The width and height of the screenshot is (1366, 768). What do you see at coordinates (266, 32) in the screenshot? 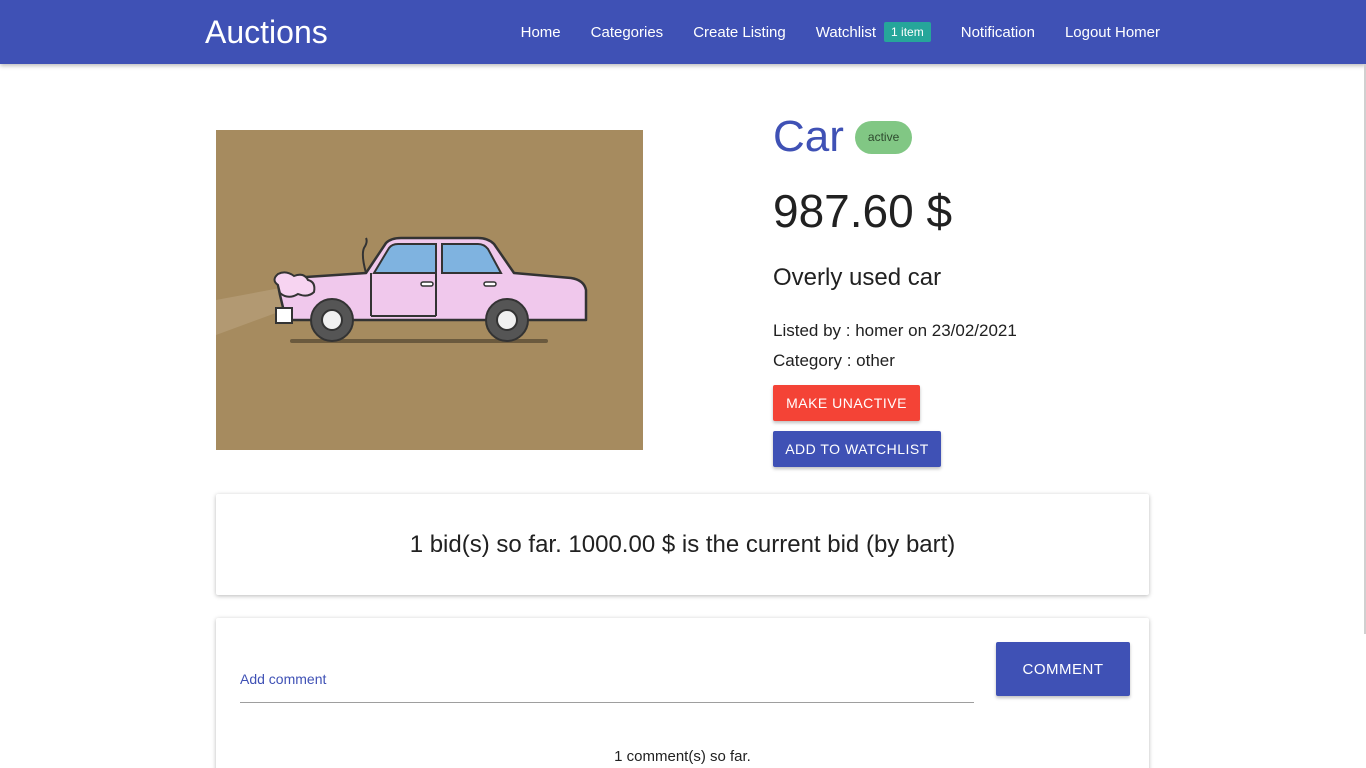
I see `brand-logo: Auctions` at bounding box center [266, 32].